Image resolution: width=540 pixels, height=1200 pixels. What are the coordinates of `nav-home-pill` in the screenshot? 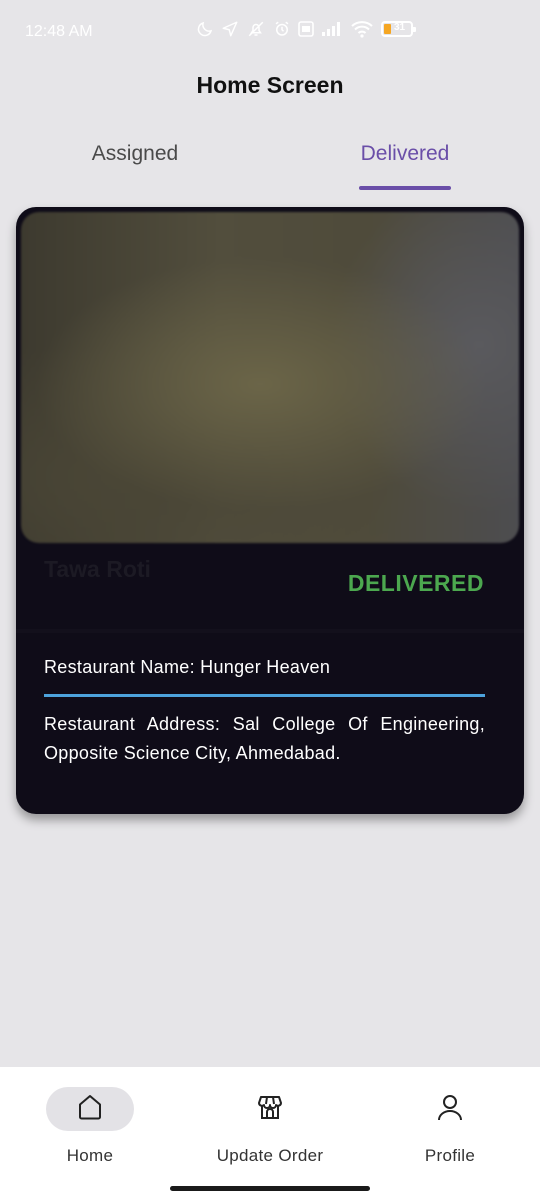 It's located at (90, 1109).